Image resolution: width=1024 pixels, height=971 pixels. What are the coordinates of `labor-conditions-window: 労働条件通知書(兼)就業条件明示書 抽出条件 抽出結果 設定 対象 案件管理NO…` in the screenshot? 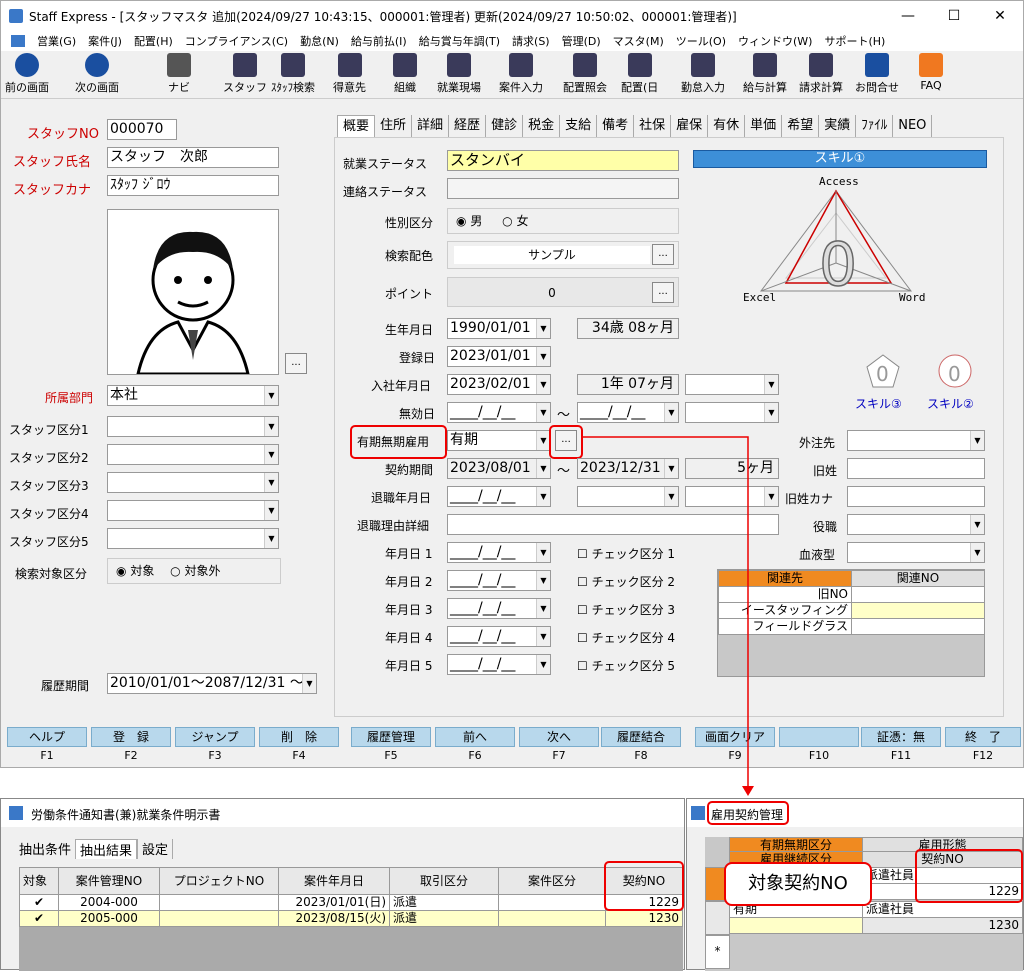 It's located at (342, 884).